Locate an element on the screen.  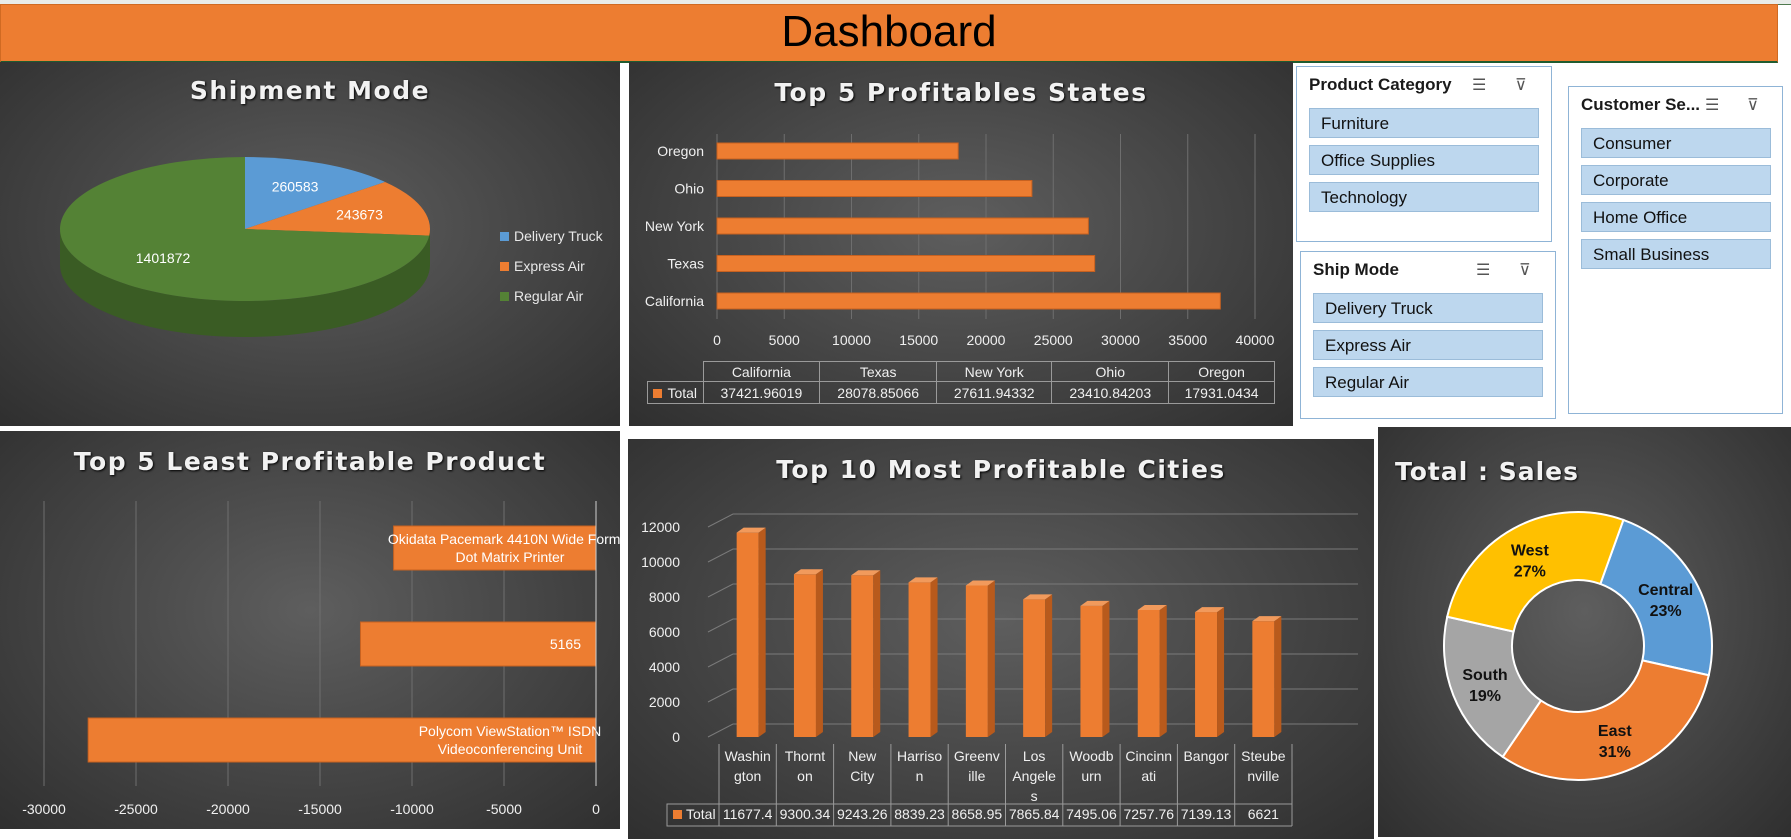
table-cell: 8658.95 is located at coordinates (977, 814).